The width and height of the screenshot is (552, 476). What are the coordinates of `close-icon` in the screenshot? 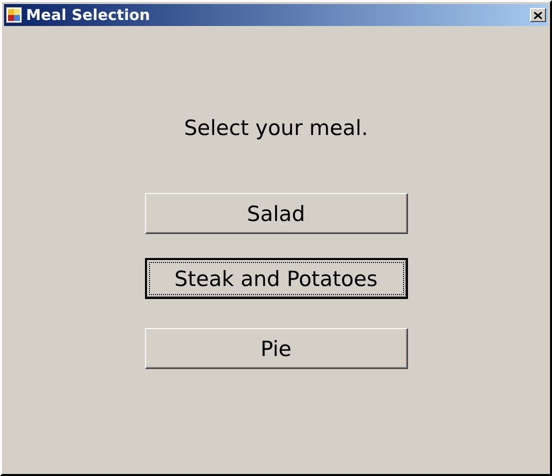 It's located at (538, 15).